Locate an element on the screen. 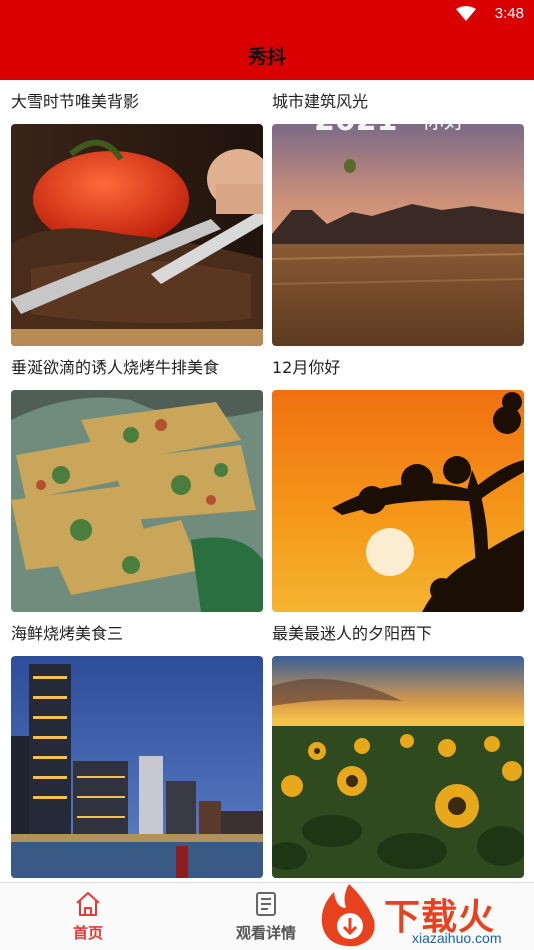 This screenshot has height=950, width=534. tab-label: 观看详情 is located at coordinates (265, 933).